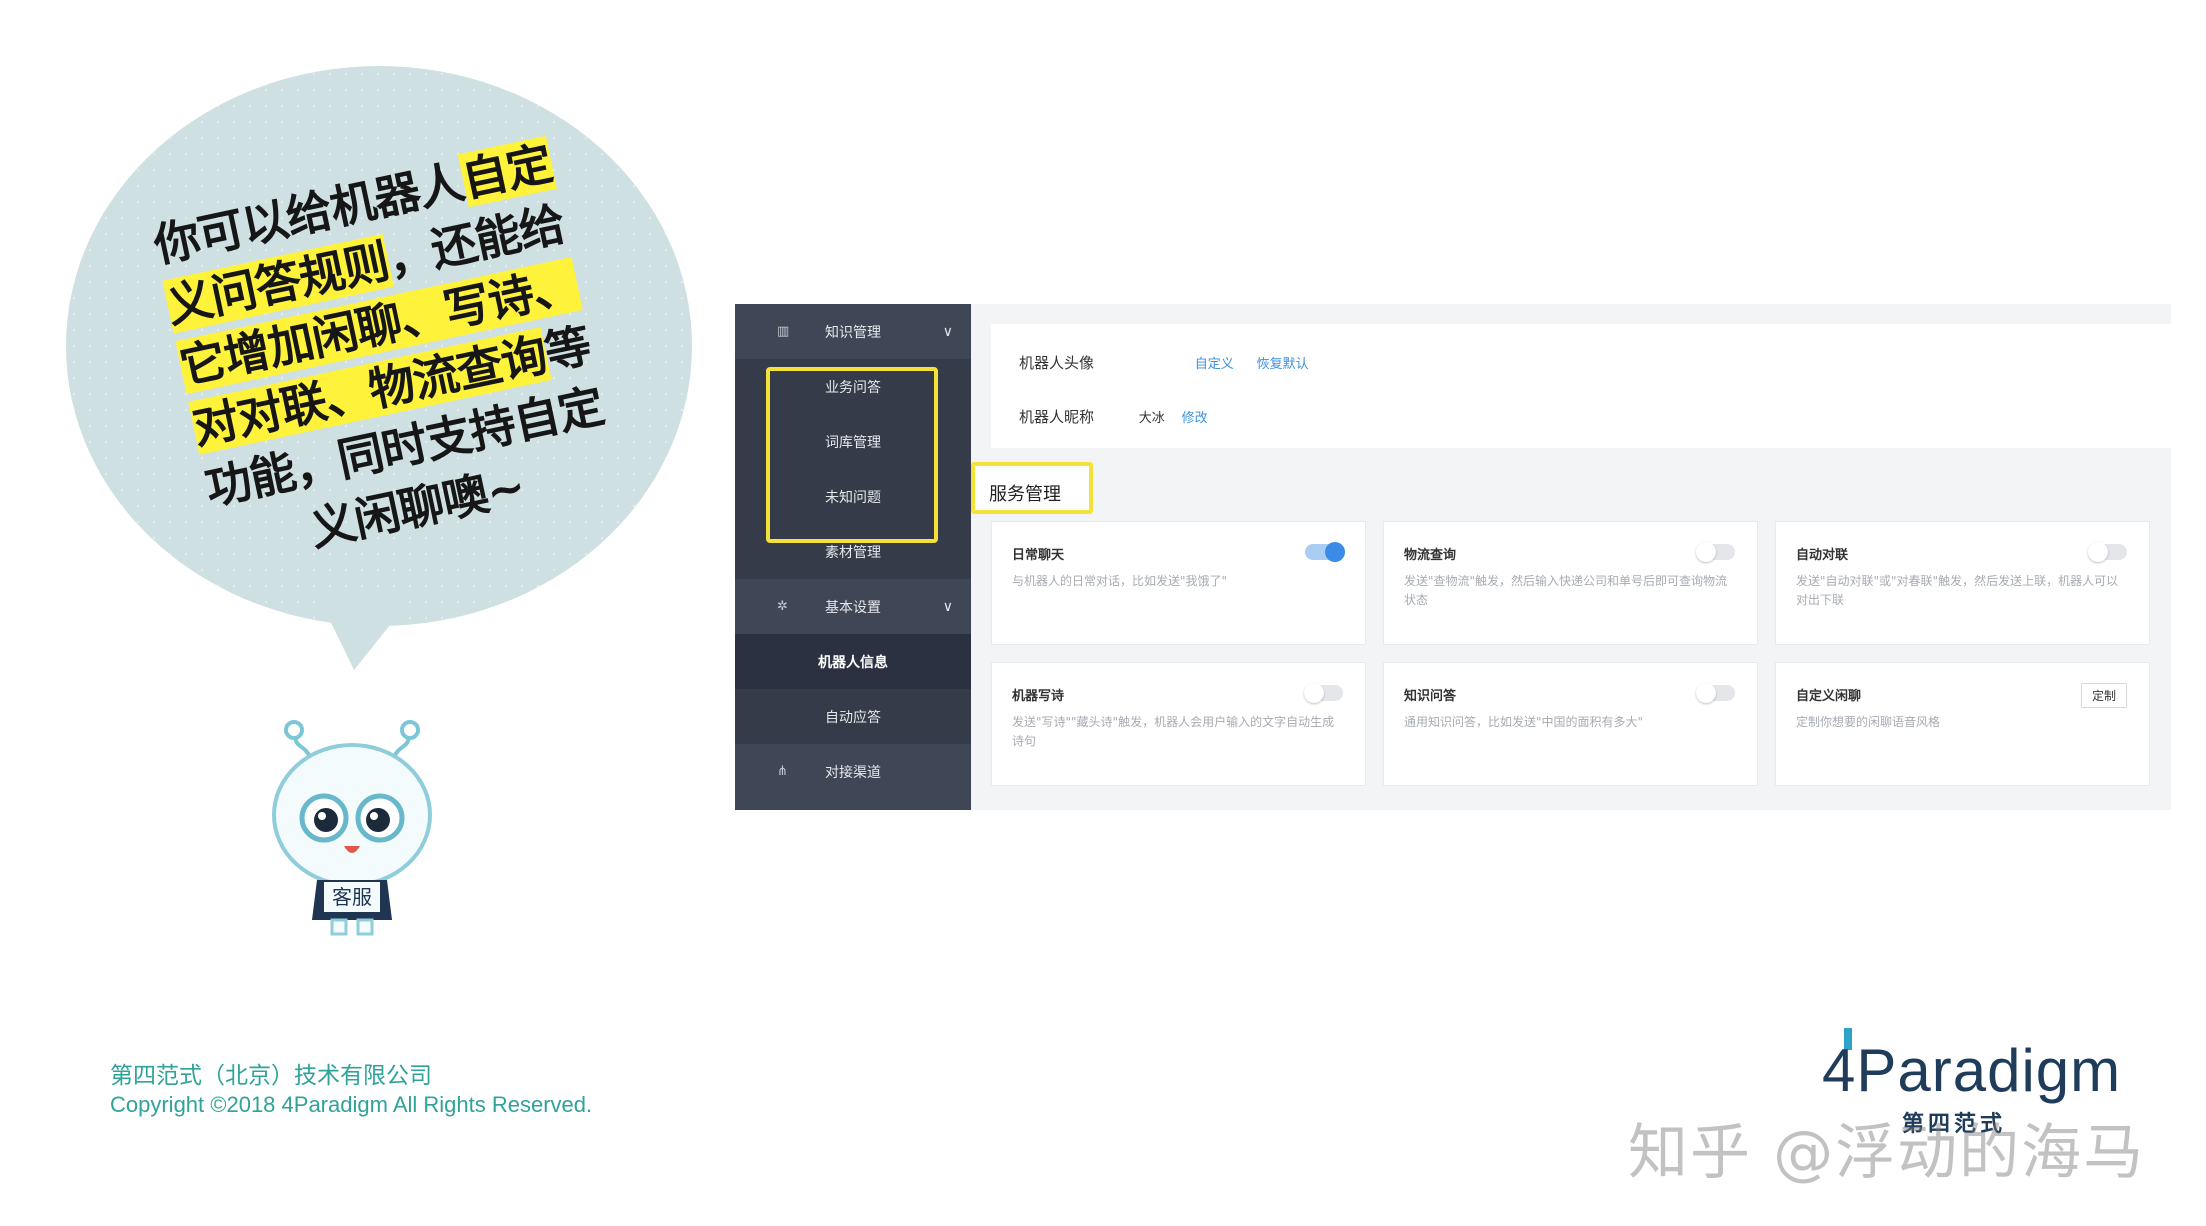 This screenshot has width=2206, height=1226. What do you see at coordinates (853, 331) in the screenshot?
I see `sidebar-group-knowledge: ▥ 知识管理 ∨` at bounding box center [853, 331].